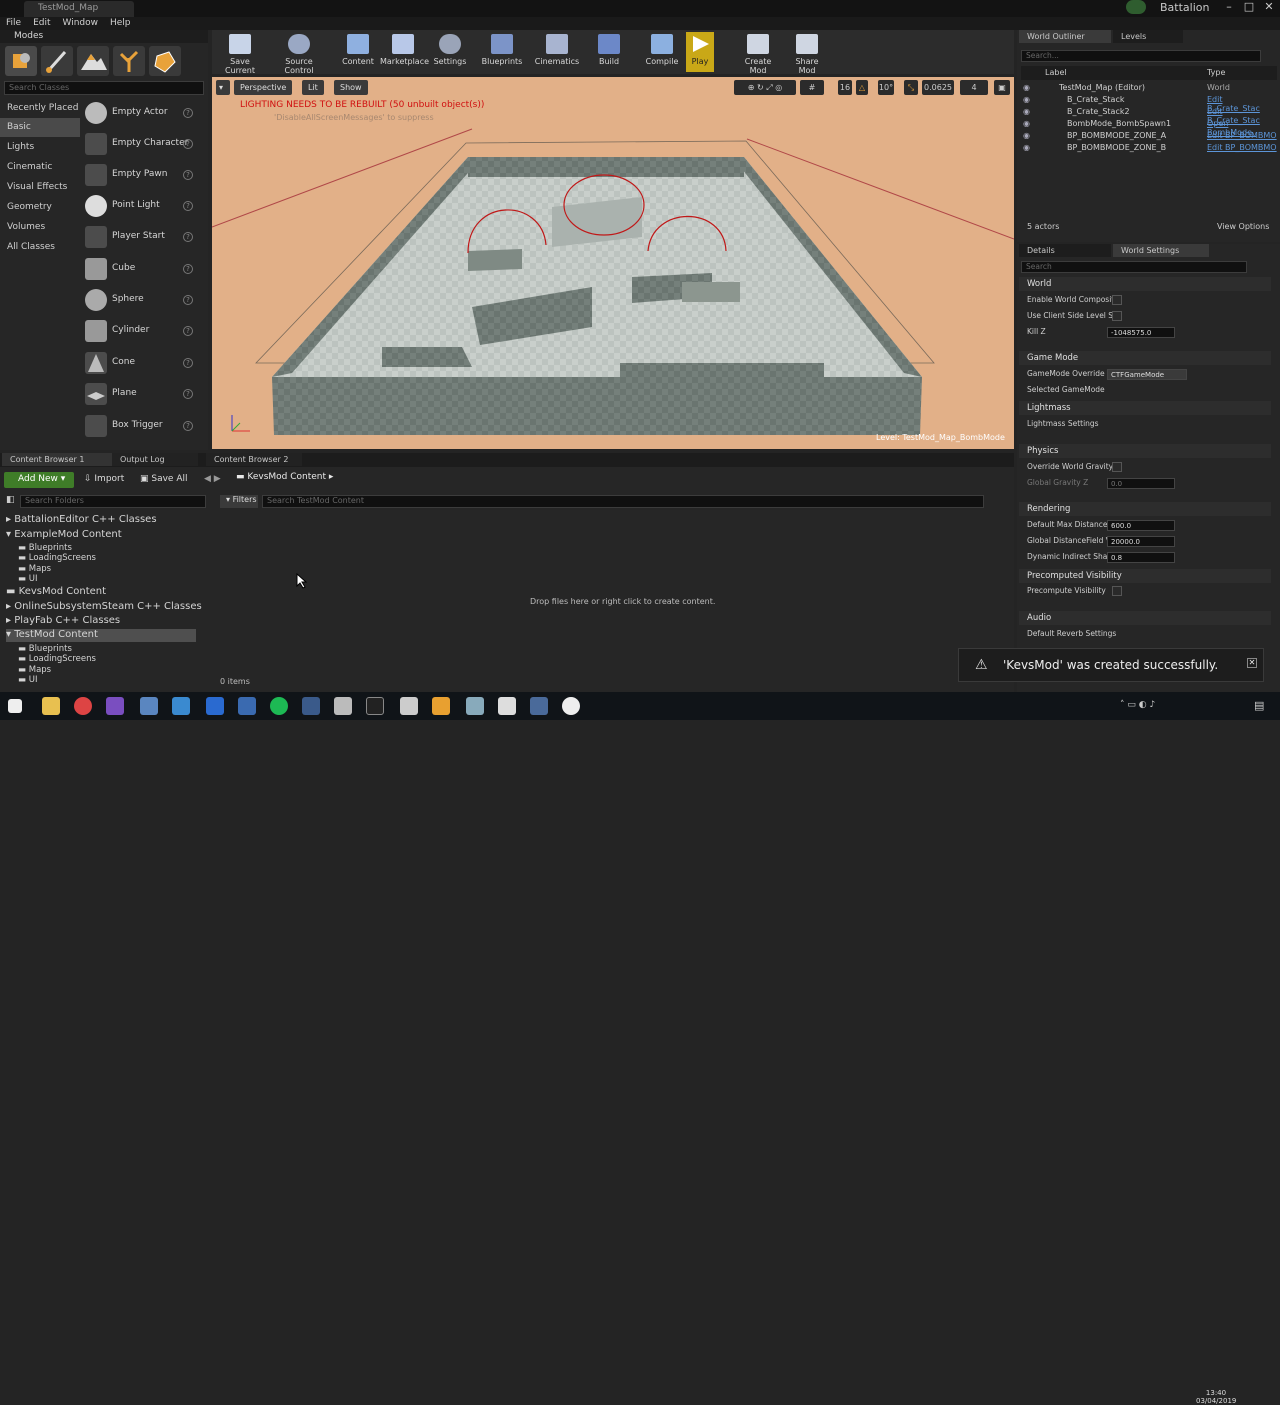 This screenshot has height=1405, width=1280. What do you see at coordinates (1148, 36) in the screenshot?
I see `tab-levels: Levels` at bounding box center [1148, 36].